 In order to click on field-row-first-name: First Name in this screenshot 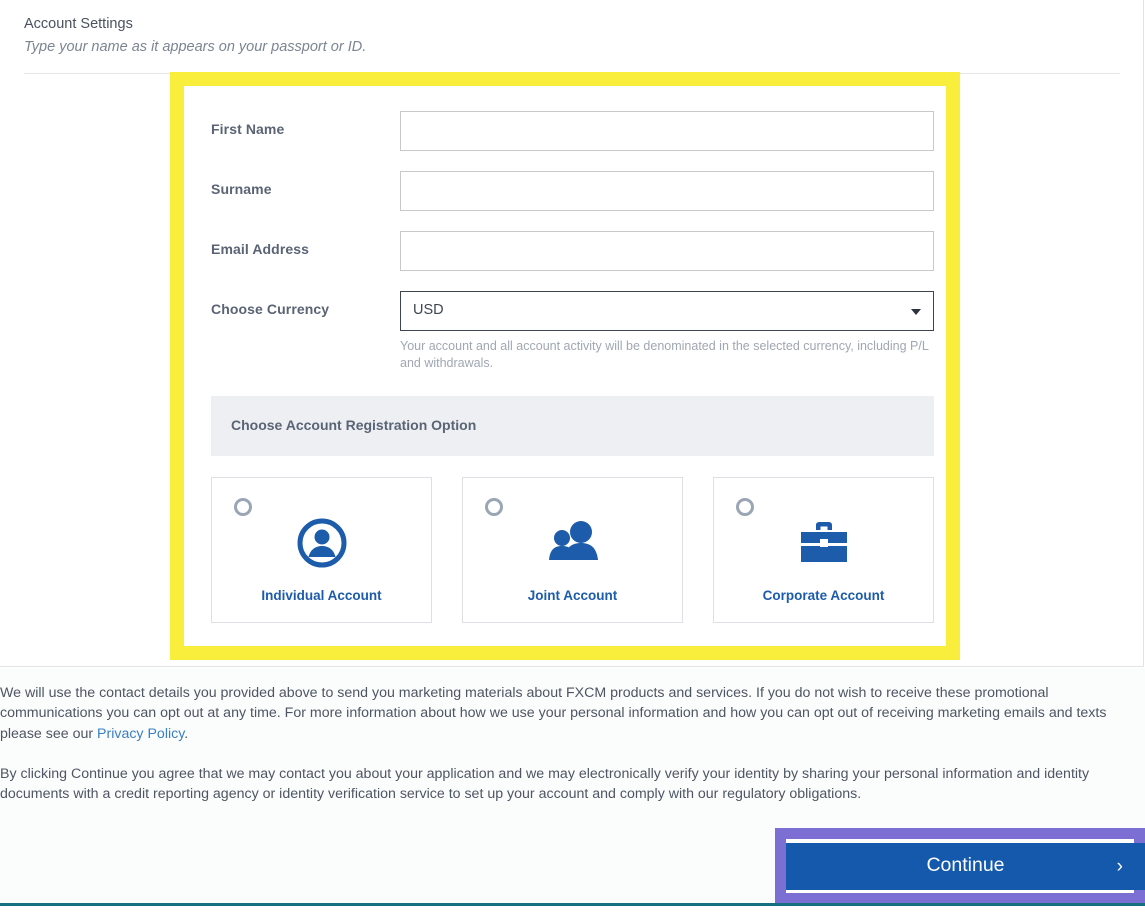, I will do `click(576, 131)`.